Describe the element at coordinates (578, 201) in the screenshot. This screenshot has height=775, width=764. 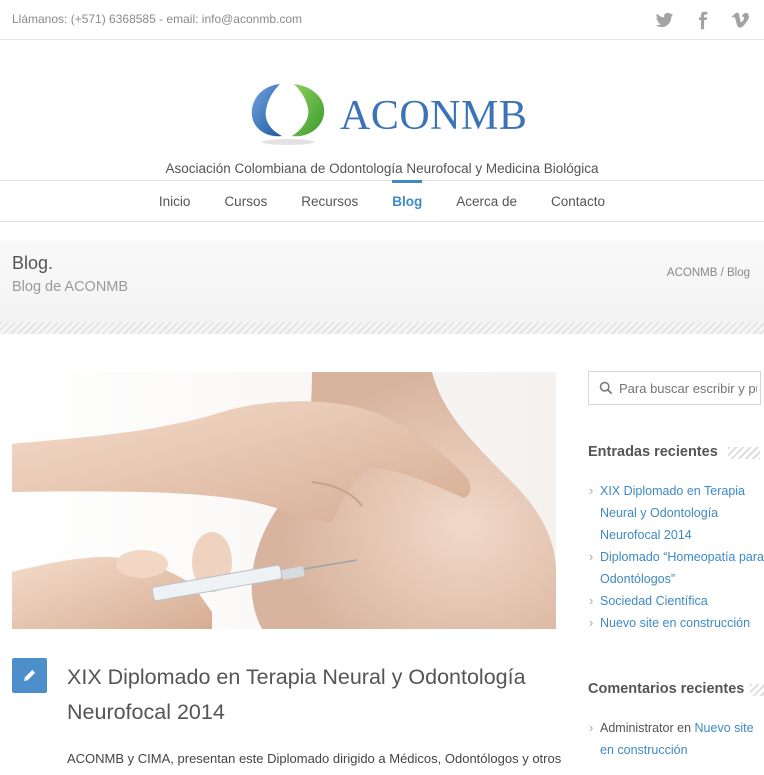
I see `nav-item-contacto: Contacto` at that location.